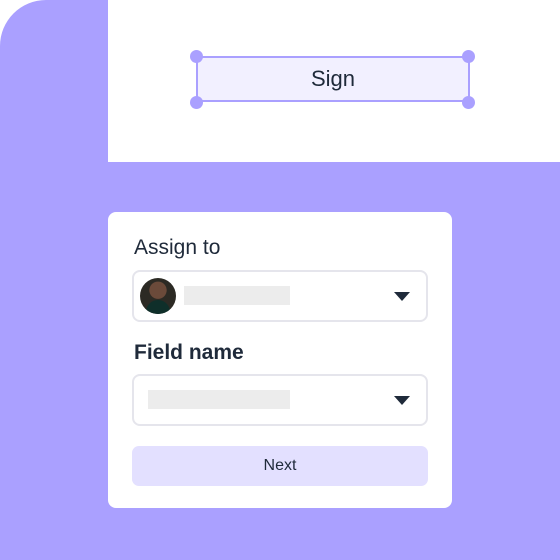 Image resolution: width=560 pixels, height=560 pixels. I want to click on field-name-select, so click(280, 400).